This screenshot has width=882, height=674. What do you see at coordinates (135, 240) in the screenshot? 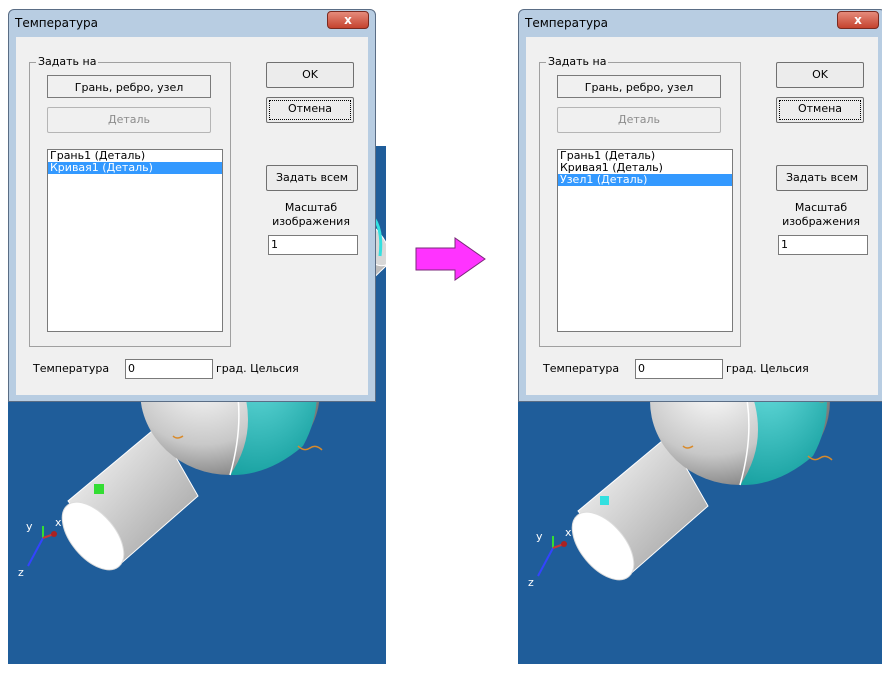
I see `selection-list: Грань1 (Деталь) Кривая1 (Деталь)` at bounding box center [135, 240].